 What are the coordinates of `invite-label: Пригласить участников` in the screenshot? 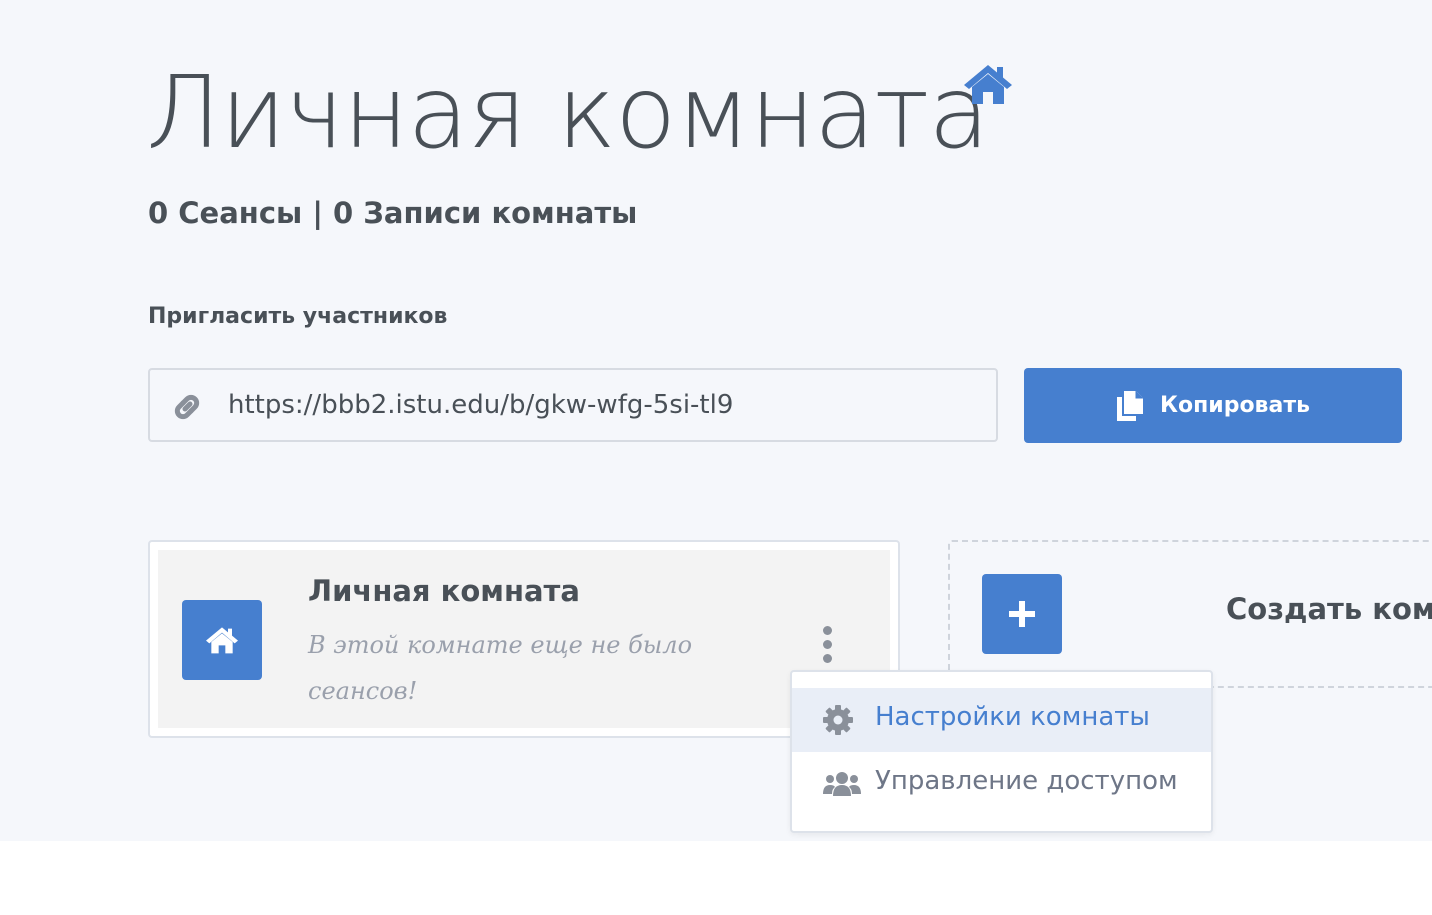 It's located at (298, 316).